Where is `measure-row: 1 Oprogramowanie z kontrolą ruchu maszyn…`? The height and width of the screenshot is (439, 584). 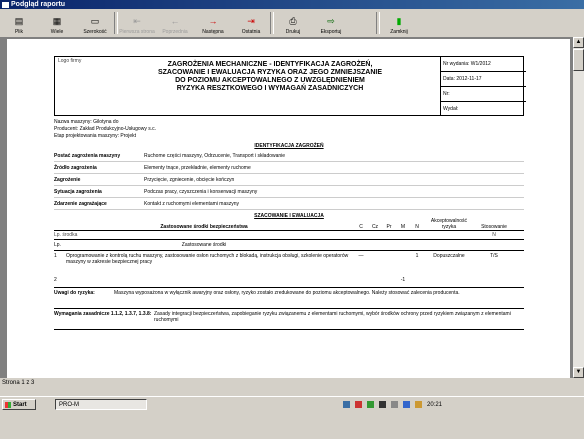 measure-row: 1 Oprogramowanie z kontrolą ruchu maszyn… is located at coordinates (289, 263).